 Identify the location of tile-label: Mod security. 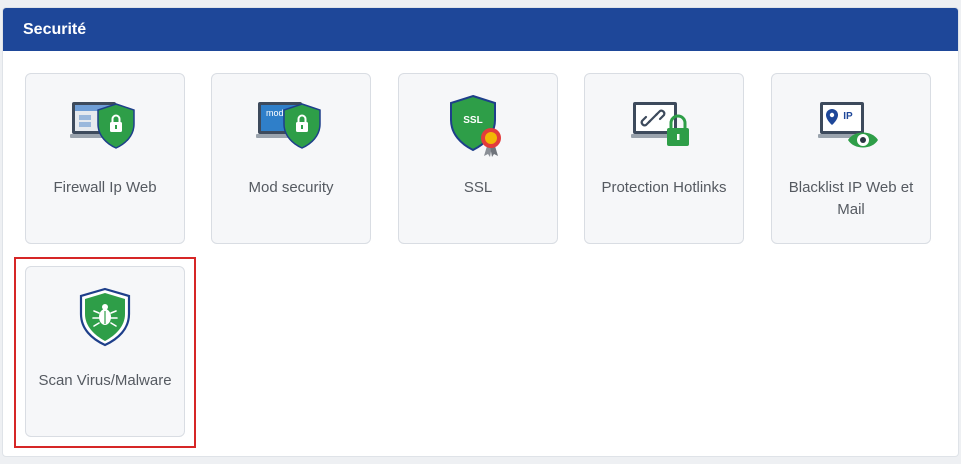
(291, 187).